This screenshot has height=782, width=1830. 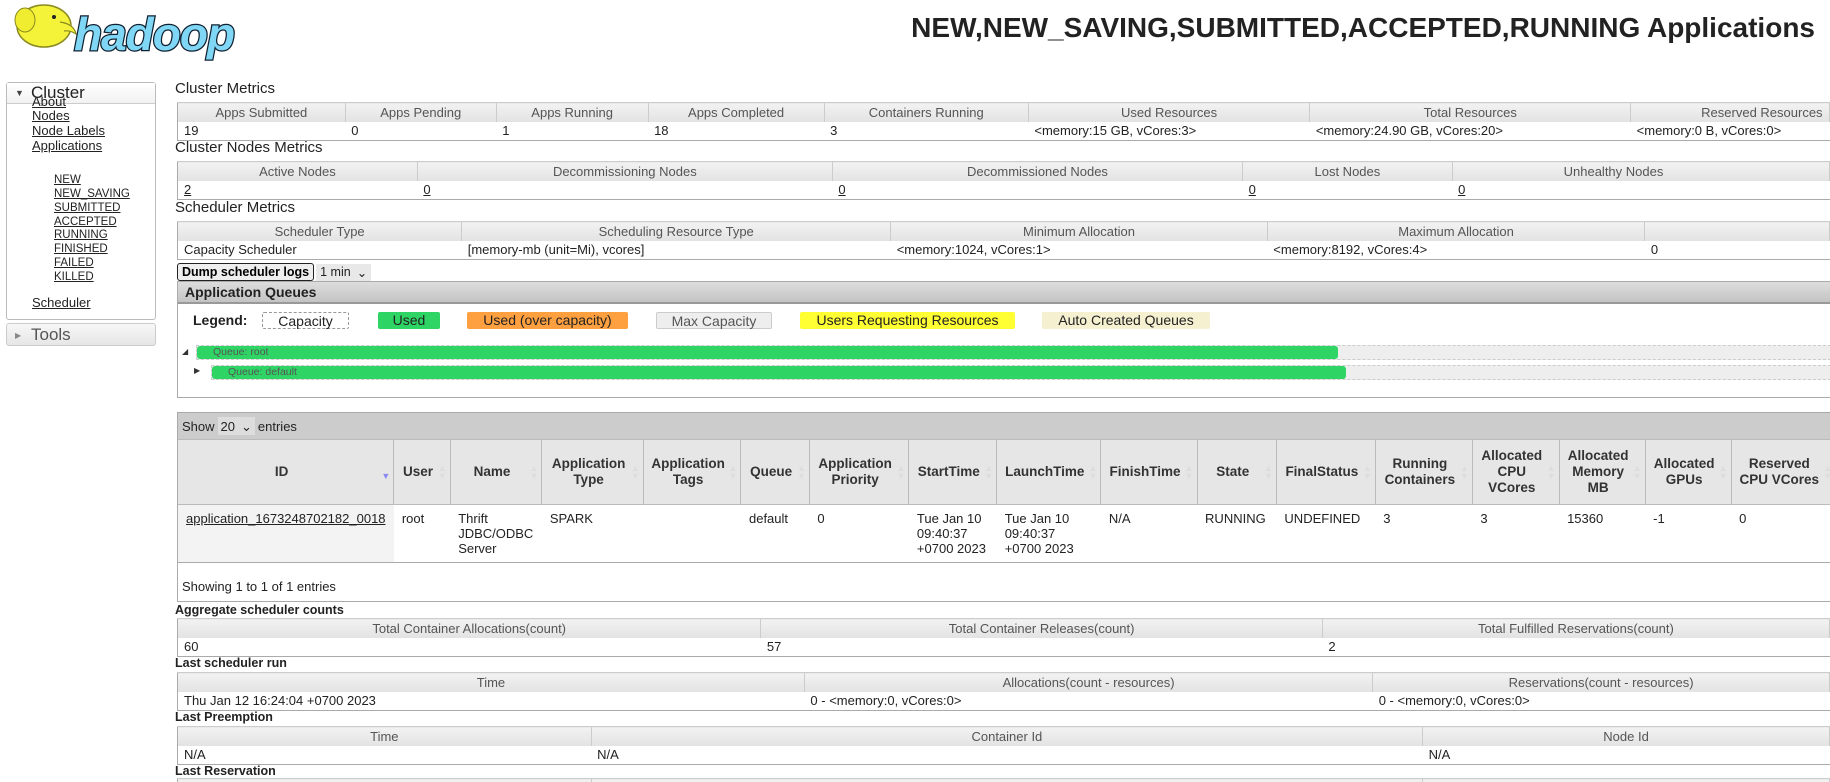 What do you see at coordinates (185, 351) in the screenshot?
I see `queue-root-collapse-icon: ◢` at bounding box center [185, 351].